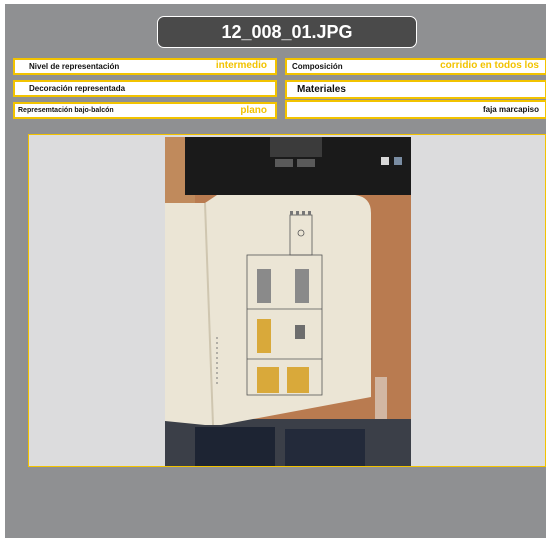 Image resolution: width=546 pixels, height=538 pixels. Describe the element at coordinates (415, 109) in the screenshot. I see `materiales-value-field: faja marcapiso` at that location.